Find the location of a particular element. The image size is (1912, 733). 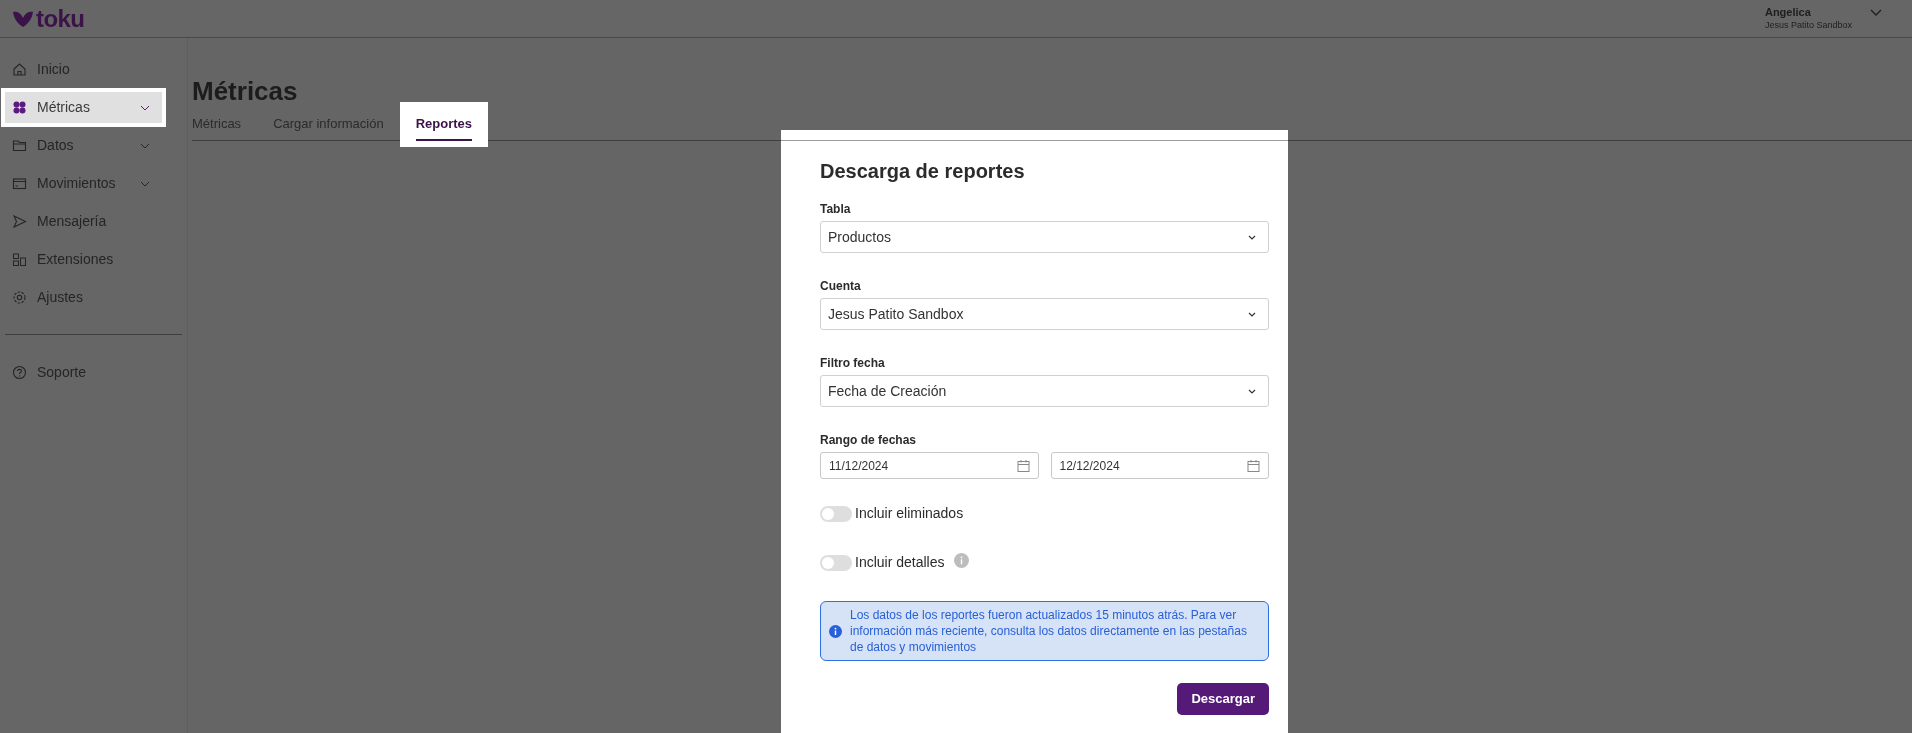

logo-icon is located at coordinates (23, 18).